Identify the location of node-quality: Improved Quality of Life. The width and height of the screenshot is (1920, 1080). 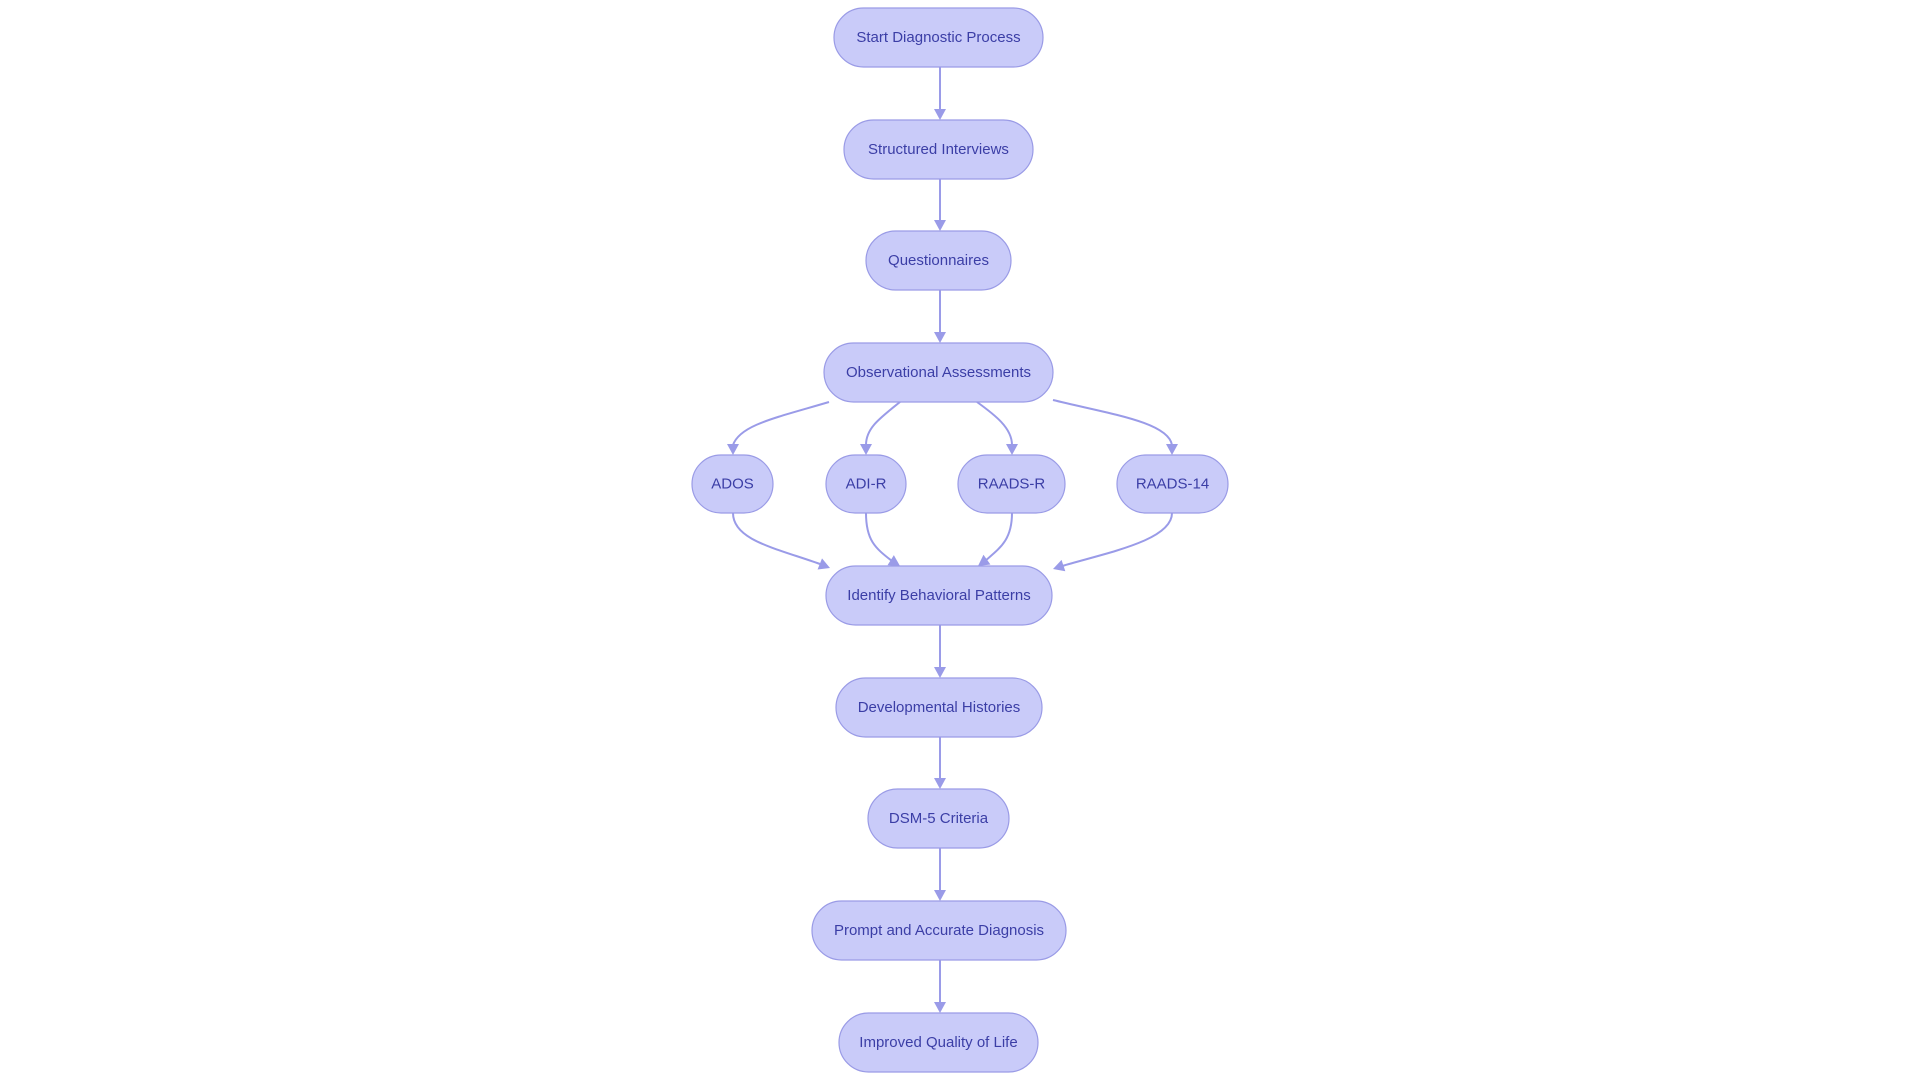
(938, 1042).